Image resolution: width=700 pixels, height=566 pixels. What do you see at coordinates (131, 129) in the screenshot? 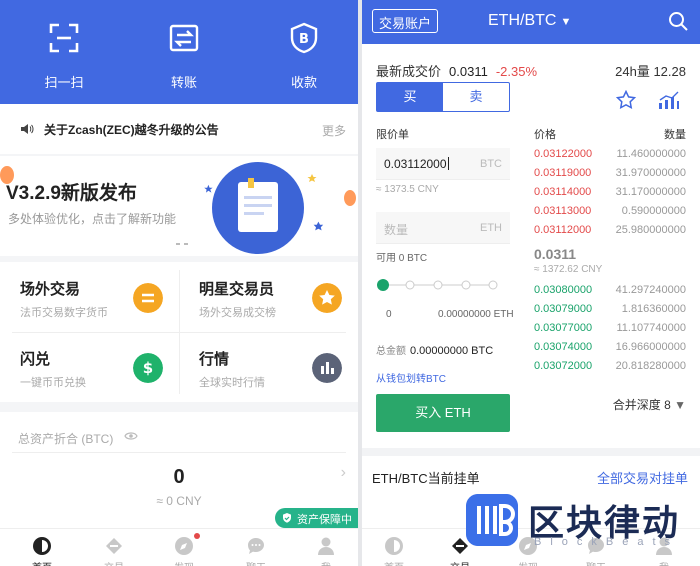
I see `announcement-text: 关于Zcash(ZEC)越冬升级的公告` at bounding box center [131, 129].